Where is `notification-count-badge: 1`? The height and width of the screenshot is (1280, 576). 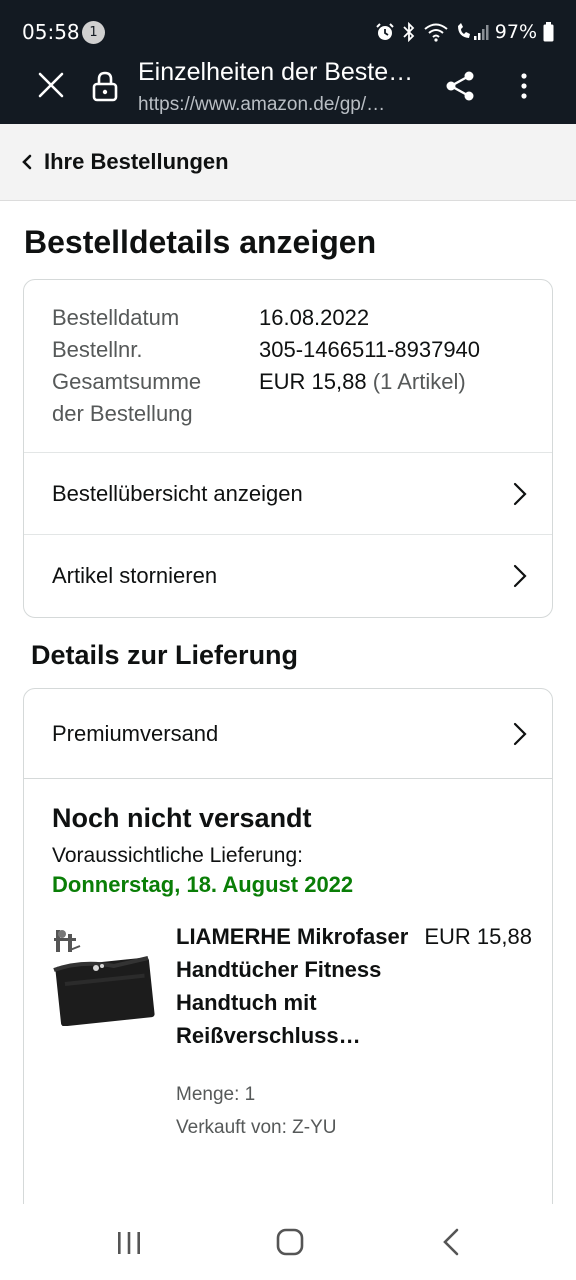 notification-count-badge: 1 is located at coordinates (93, 32).